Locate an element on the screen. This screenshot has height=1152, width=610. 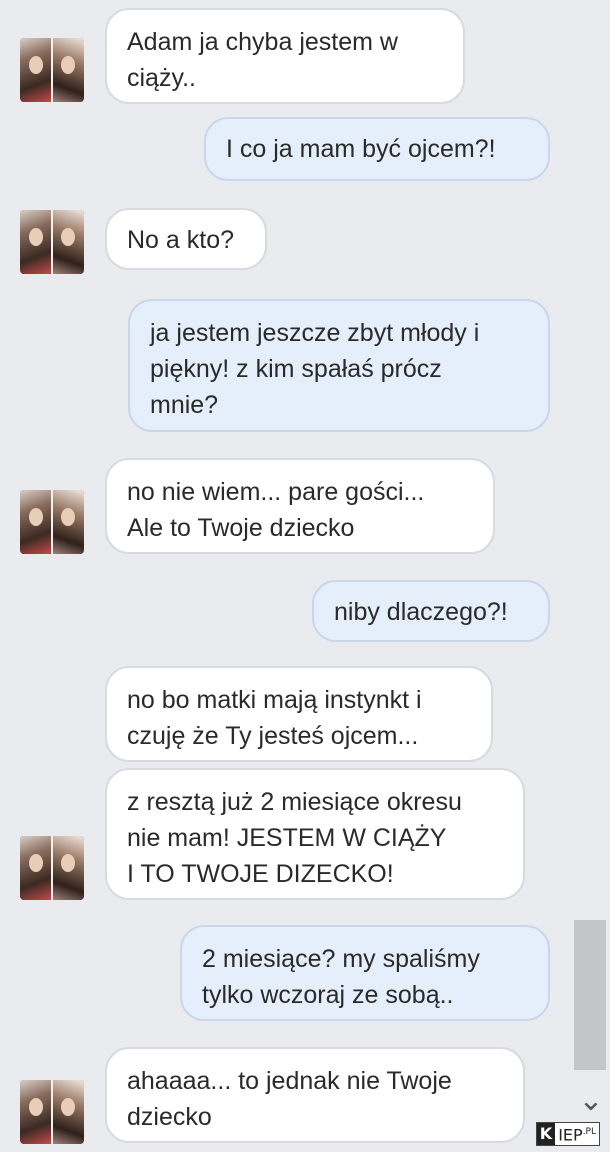
message-incoming: No a kto? is located at coordinates (186, 239).